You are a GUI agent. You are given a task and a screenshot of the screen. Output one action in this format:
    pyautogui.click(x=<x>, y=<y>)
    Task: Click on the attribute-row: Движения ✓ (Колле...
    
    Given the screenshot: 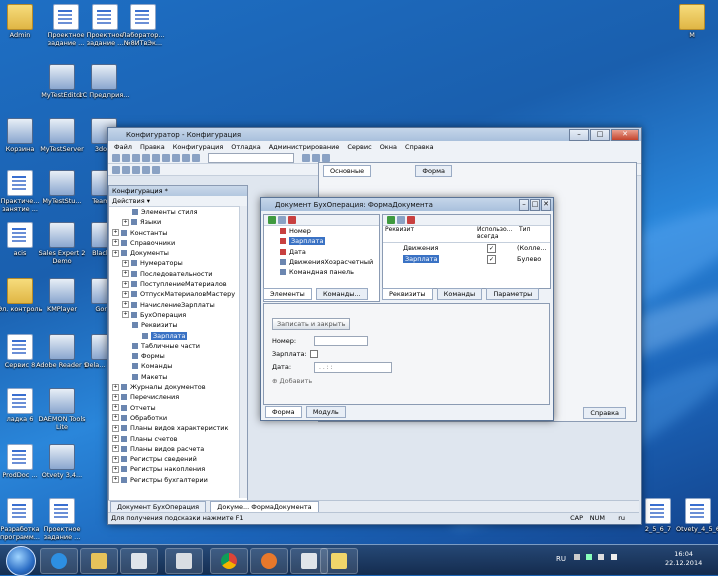 What is the action you would take?
    pyautogui.click(x=466, y=248)
    